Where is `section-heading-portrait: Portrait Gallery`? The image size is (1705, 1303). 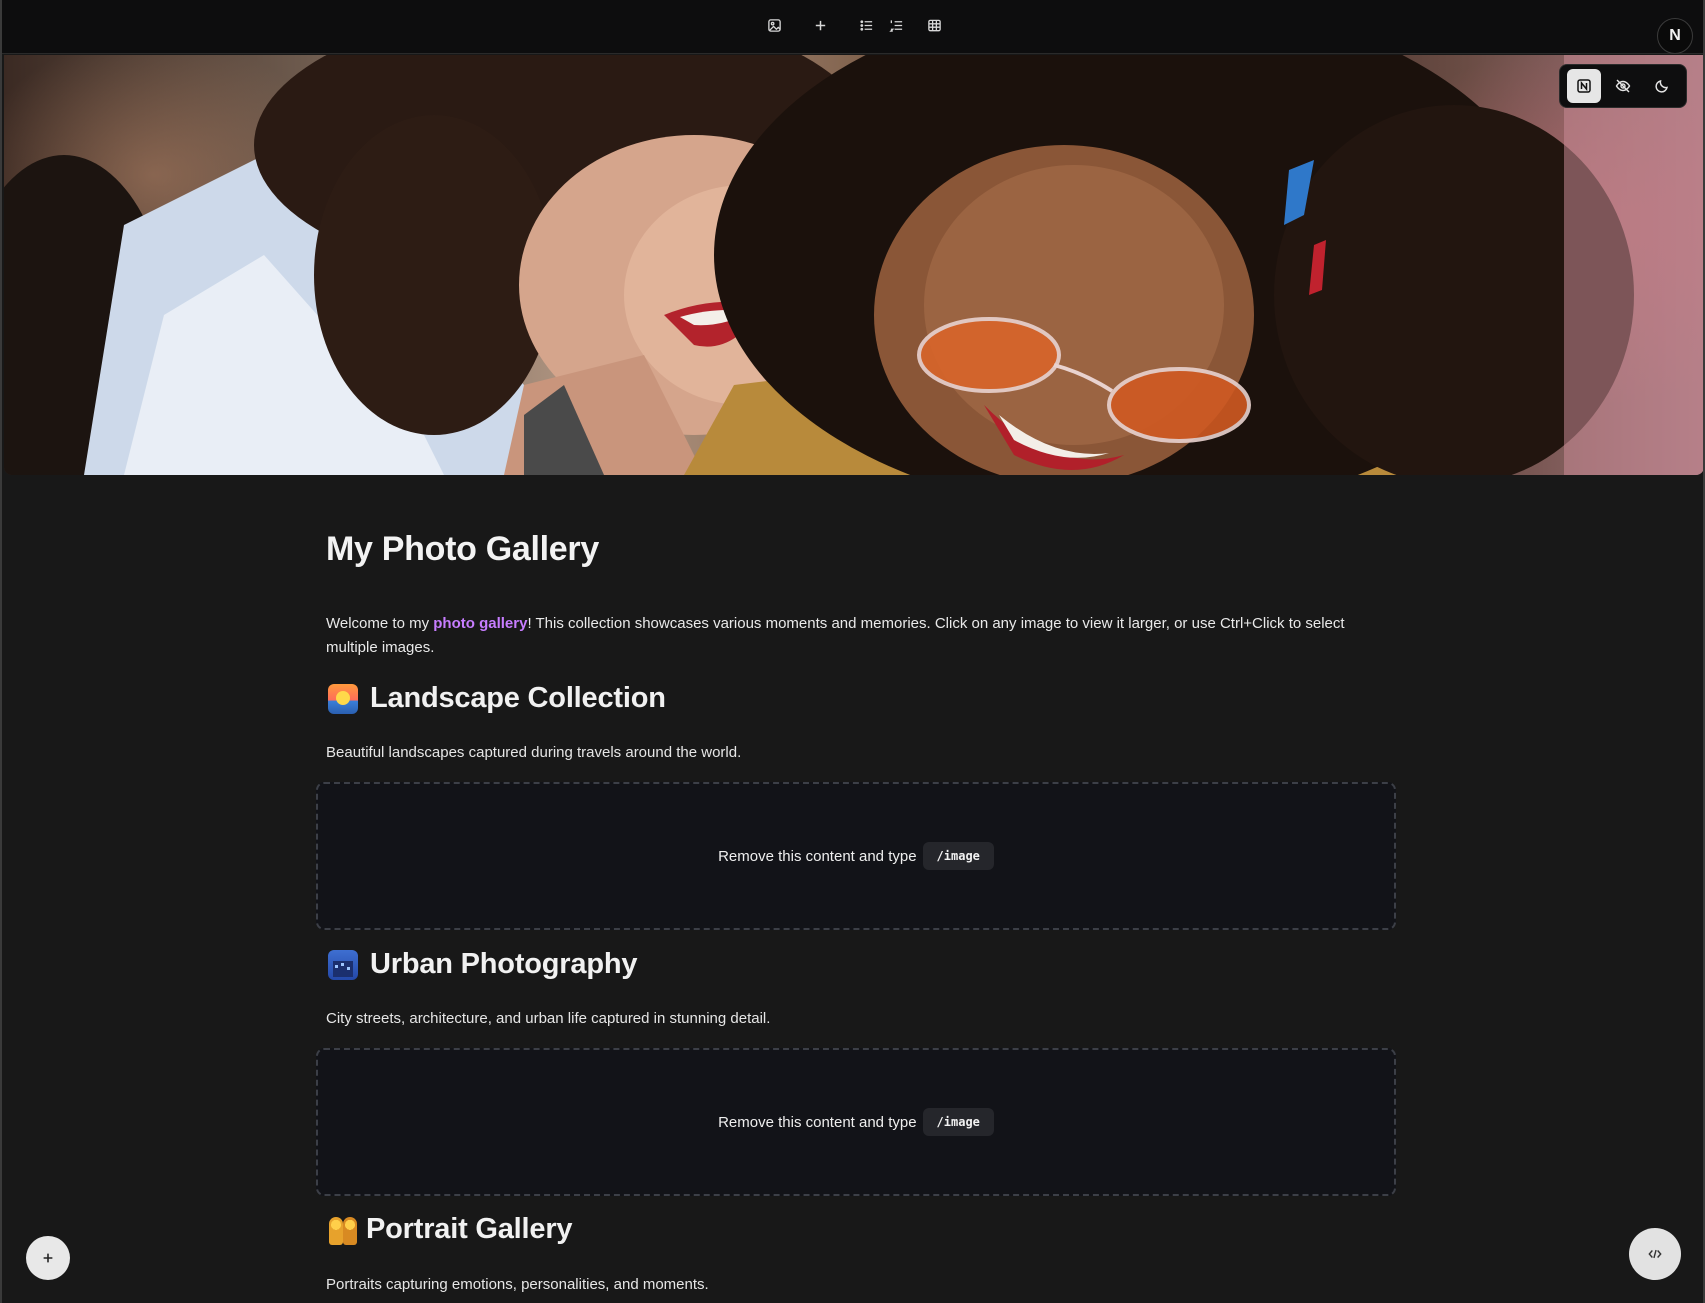
section-heading-portrait: Portrait Gallery is located at coordinates (450, 1229).